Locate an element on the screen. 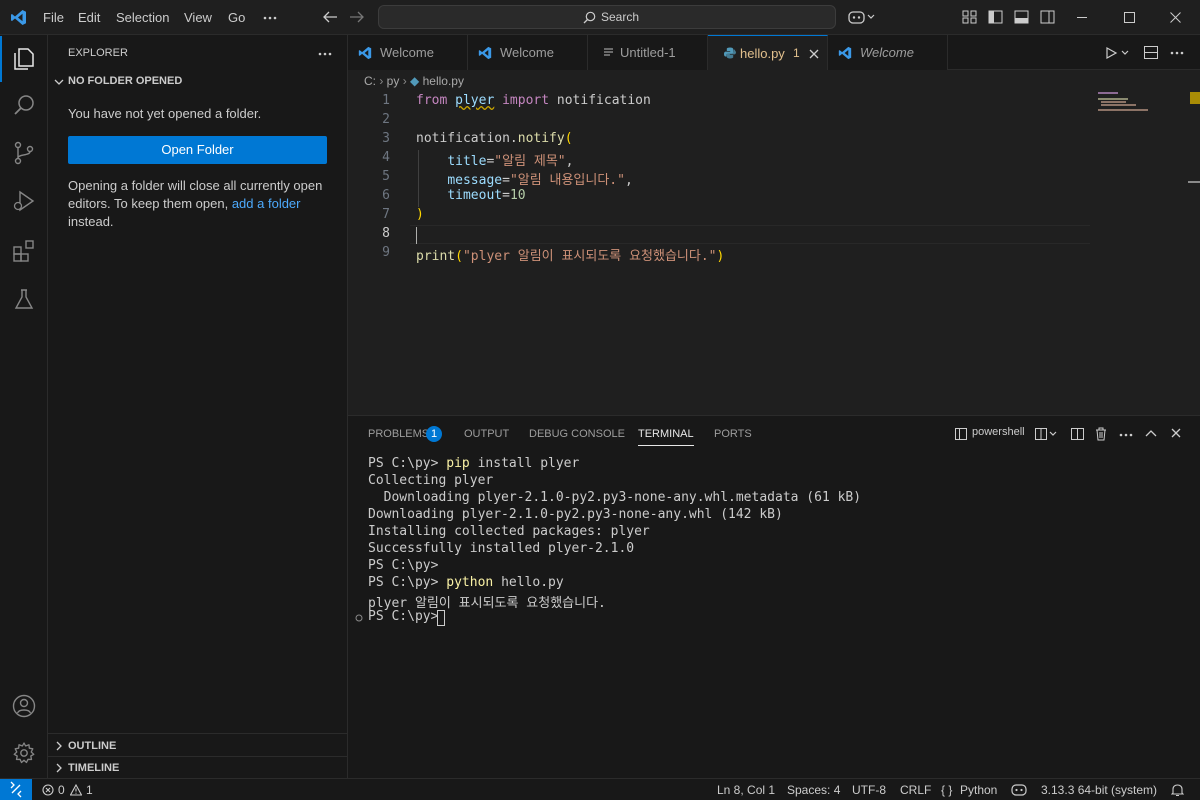 Image resolution: width=1200 pixels, height=800 pixels. notifications-bell-icon is located at coordinates (1177, 790).